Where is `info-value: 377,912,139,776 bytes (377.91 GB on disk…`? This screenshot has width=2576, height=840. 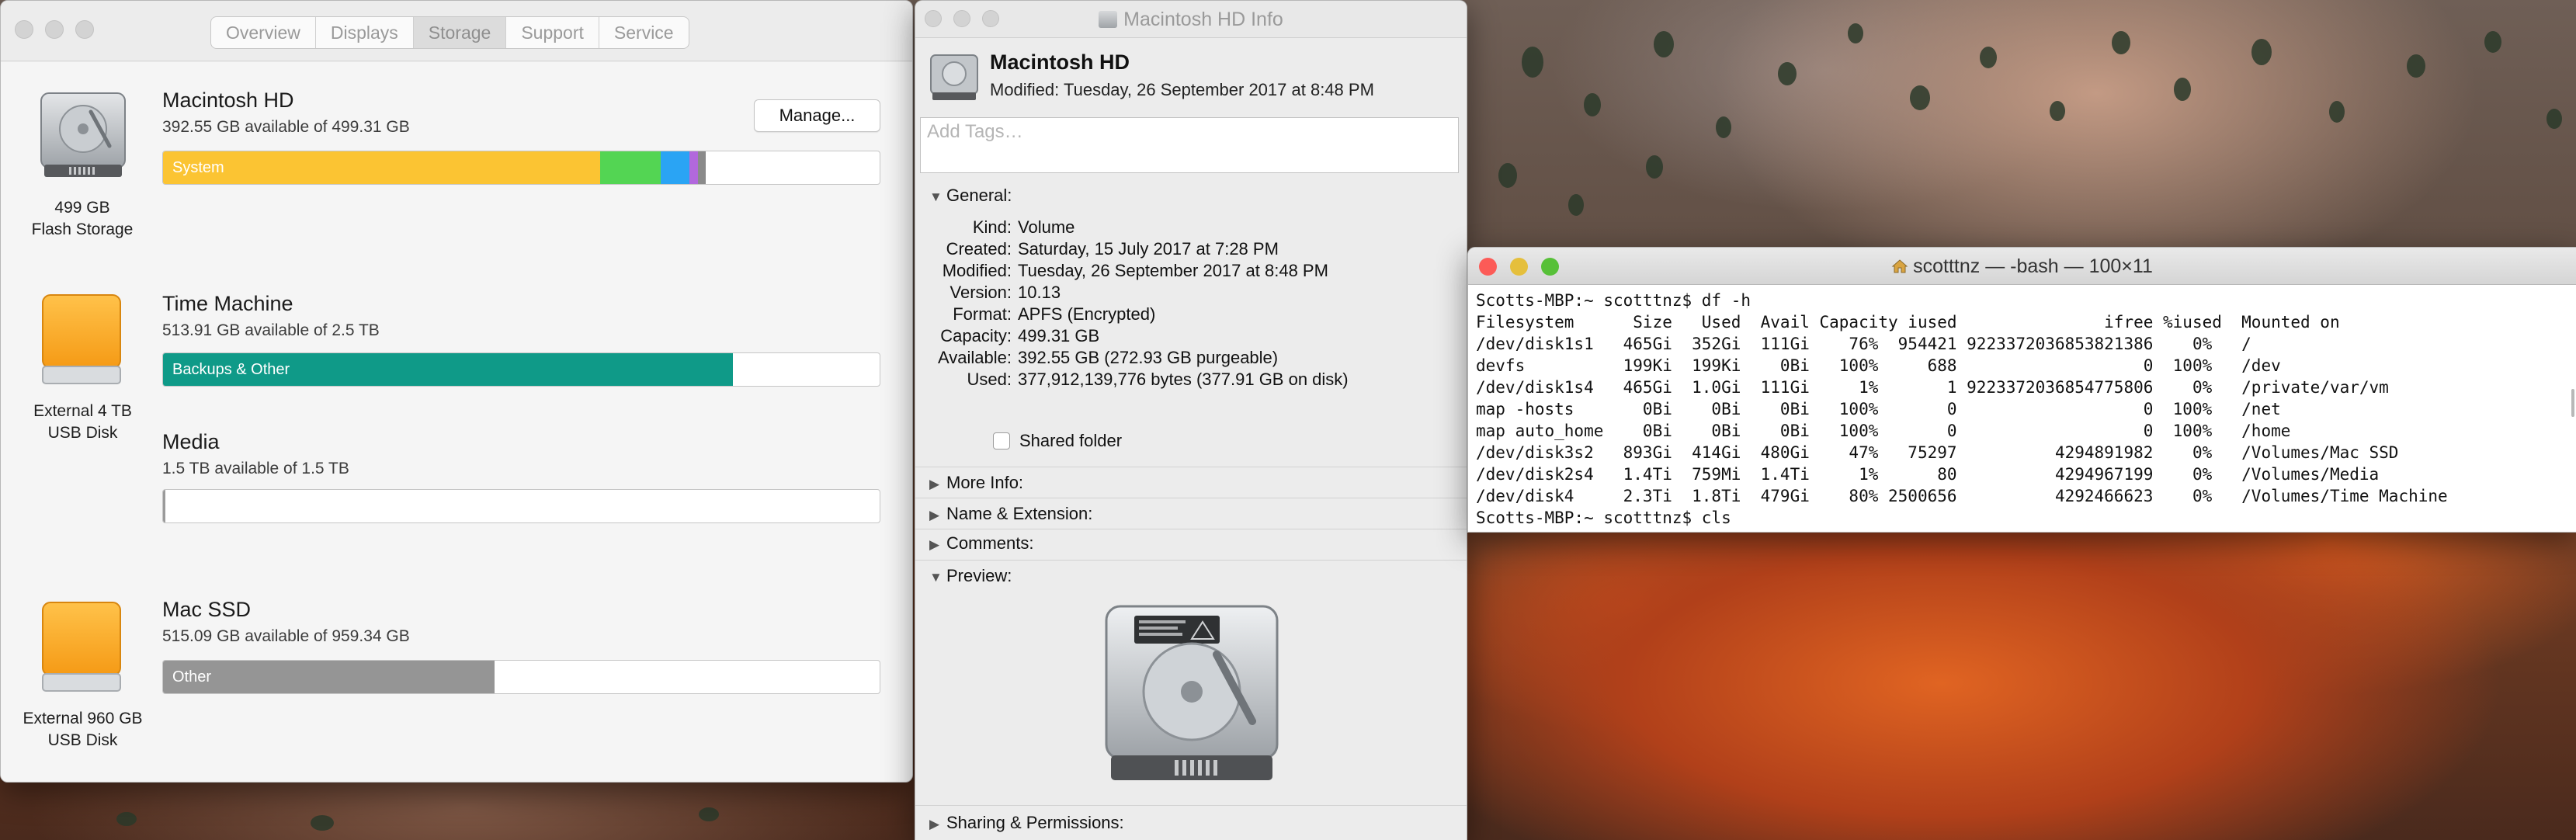
info-value: 377,912,139,776 bytes (377.91 GB on disk… is located at coordinates (1183, 379).